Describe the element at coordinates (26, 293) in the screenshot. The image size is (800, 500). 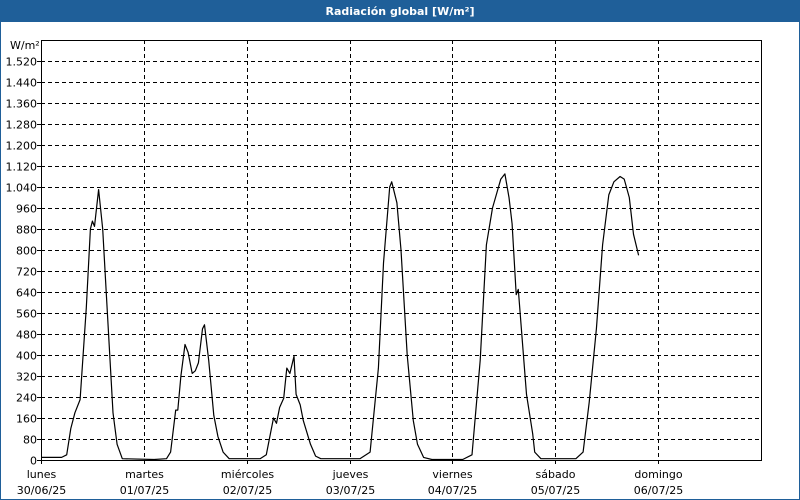
I see `y-tick-label: 640` at that location.